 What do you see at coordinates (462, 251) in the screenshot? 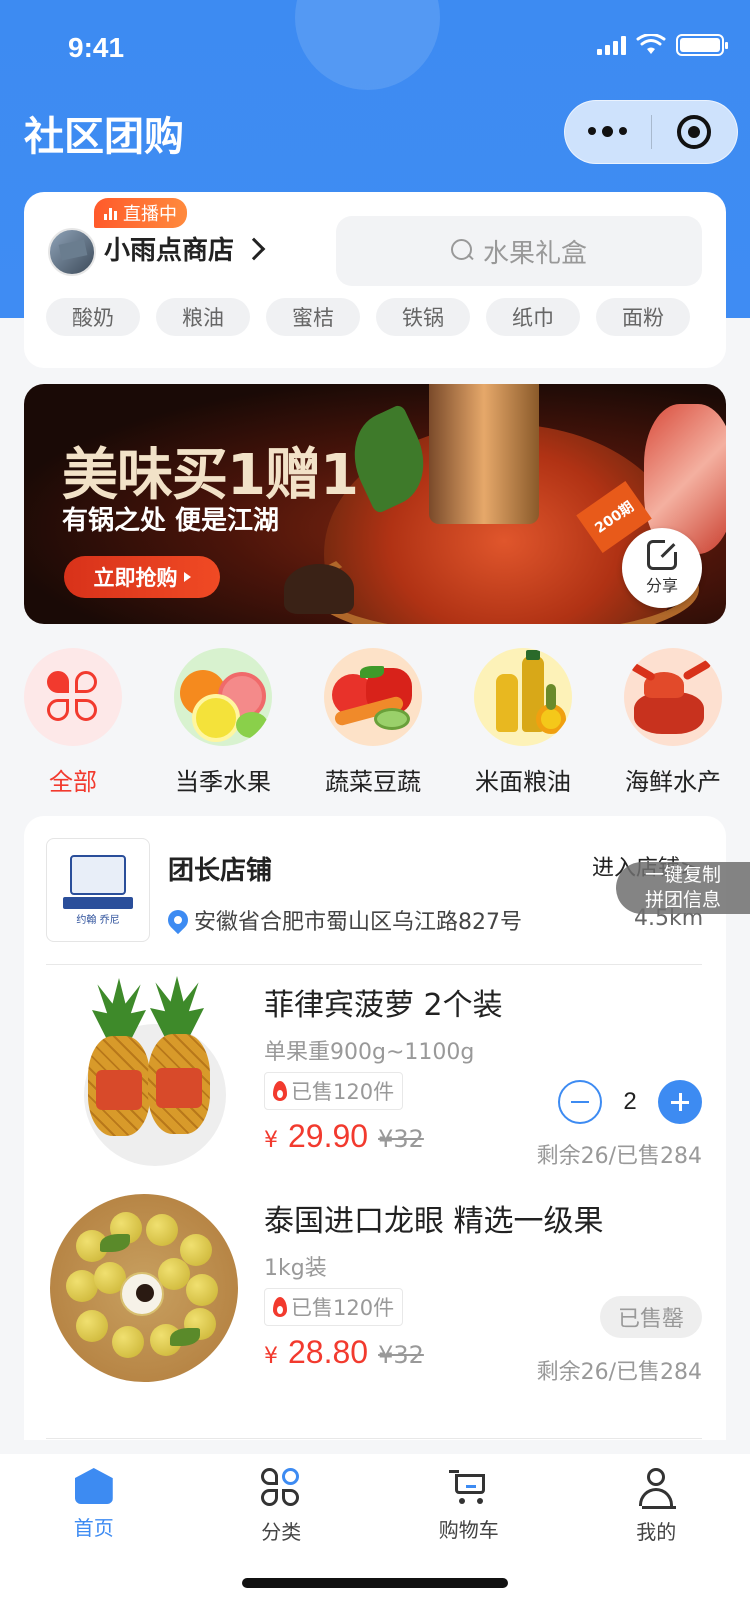
I see `search-icon` at bounding box center [462, 251].